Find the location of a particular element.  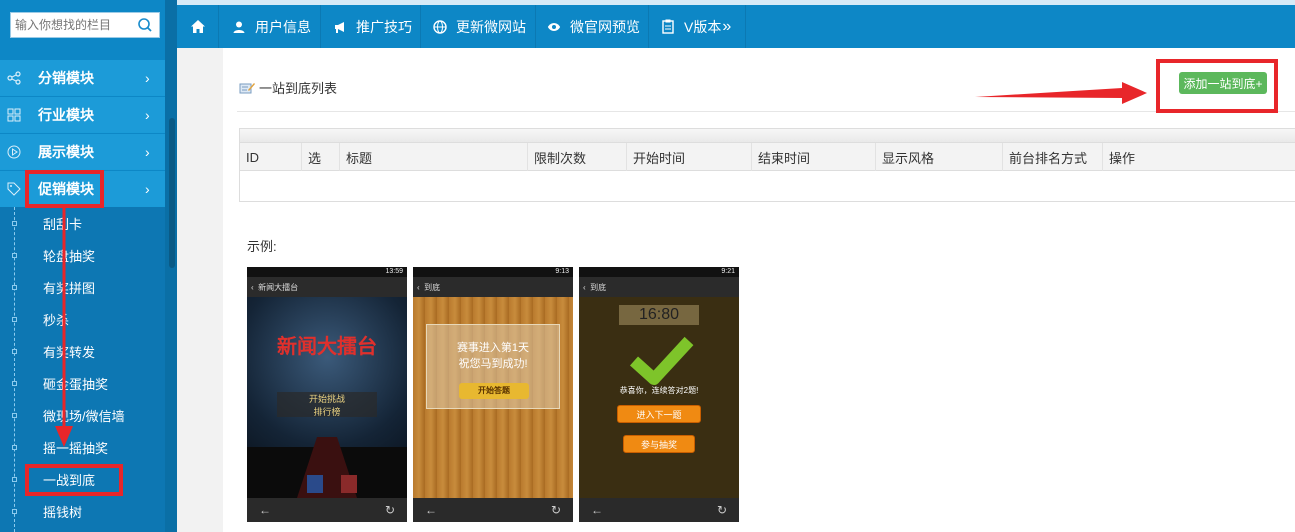

card-line: 赛事进入第1天 is located at coordinates (493, 348).